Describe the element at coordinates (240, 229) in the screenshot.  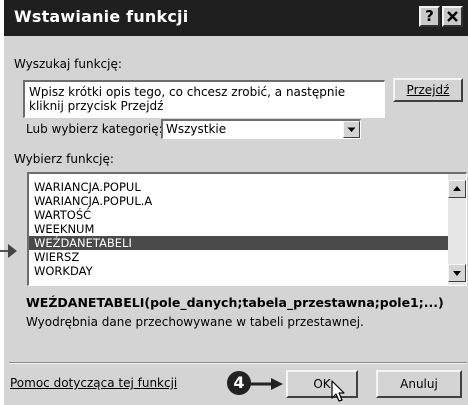
I see `list-item: WEEKNUM` at that location.